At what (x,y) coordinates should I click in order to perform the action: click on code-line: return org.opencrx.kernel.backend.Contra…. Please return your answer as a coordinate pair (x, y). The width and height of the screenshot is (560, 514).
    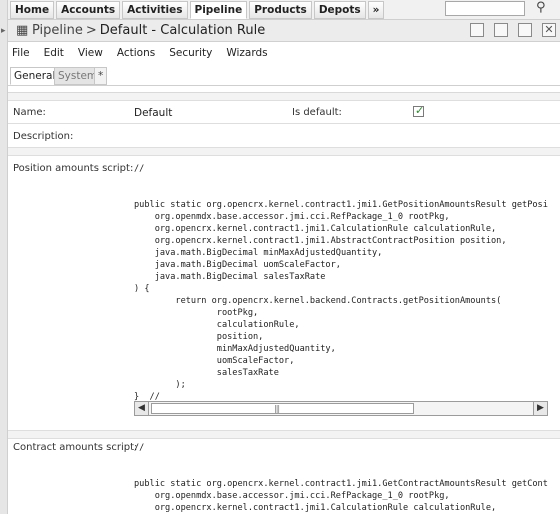
    Looking at the image, I should click on (318, 301).